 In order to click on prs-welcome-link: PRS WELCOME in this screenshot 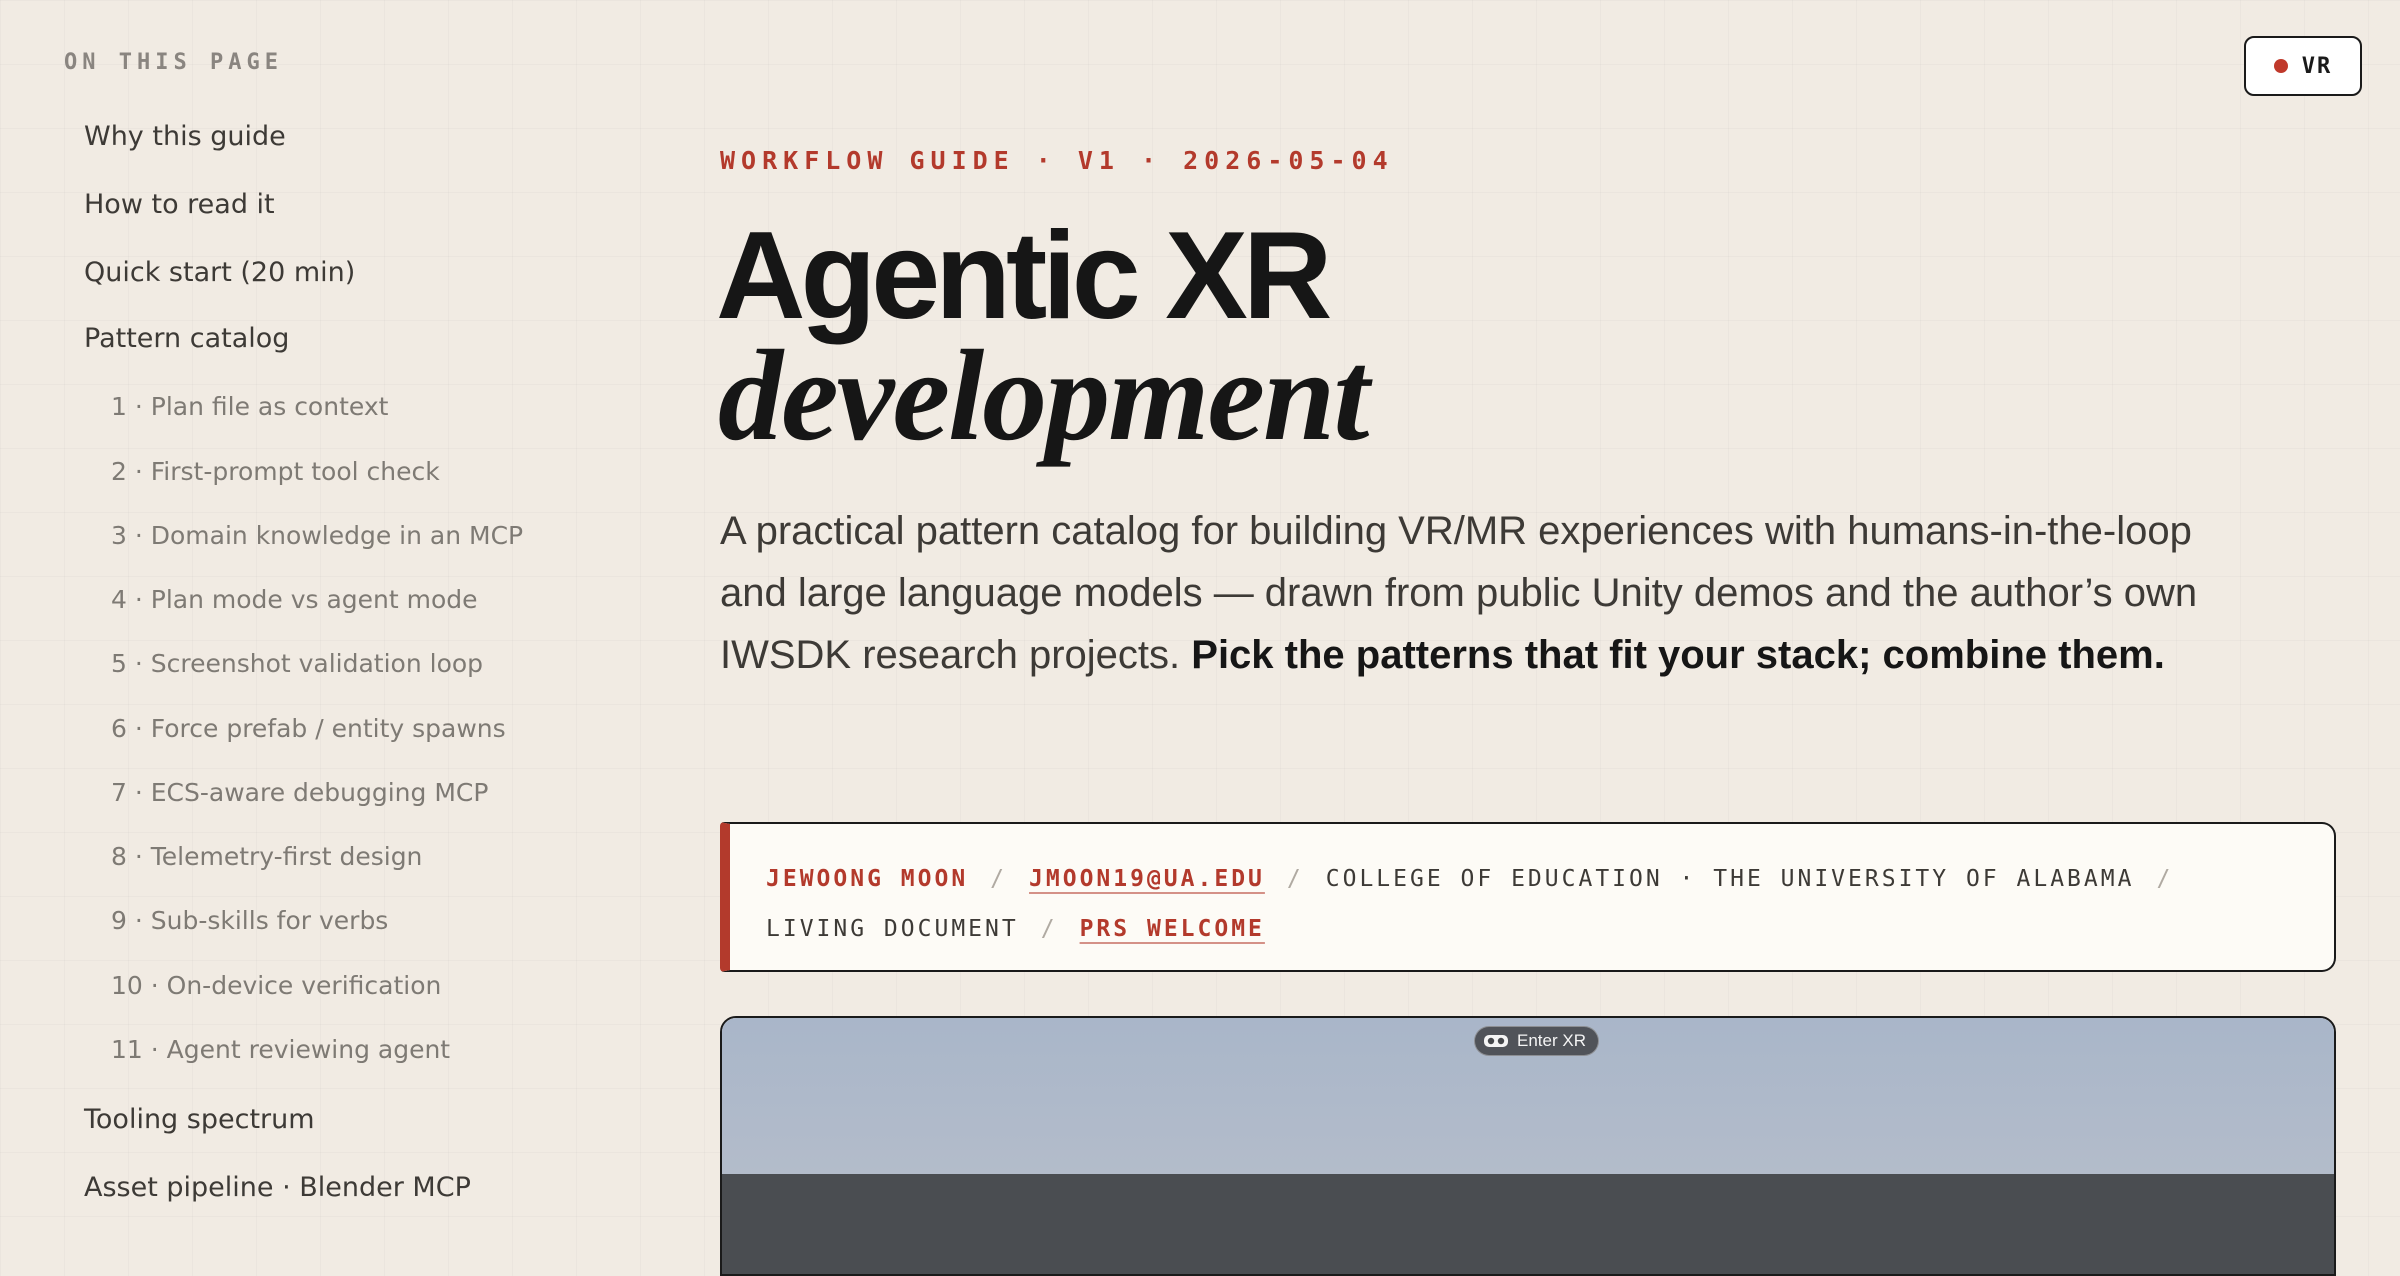, I will do `click(1172, 929)`.